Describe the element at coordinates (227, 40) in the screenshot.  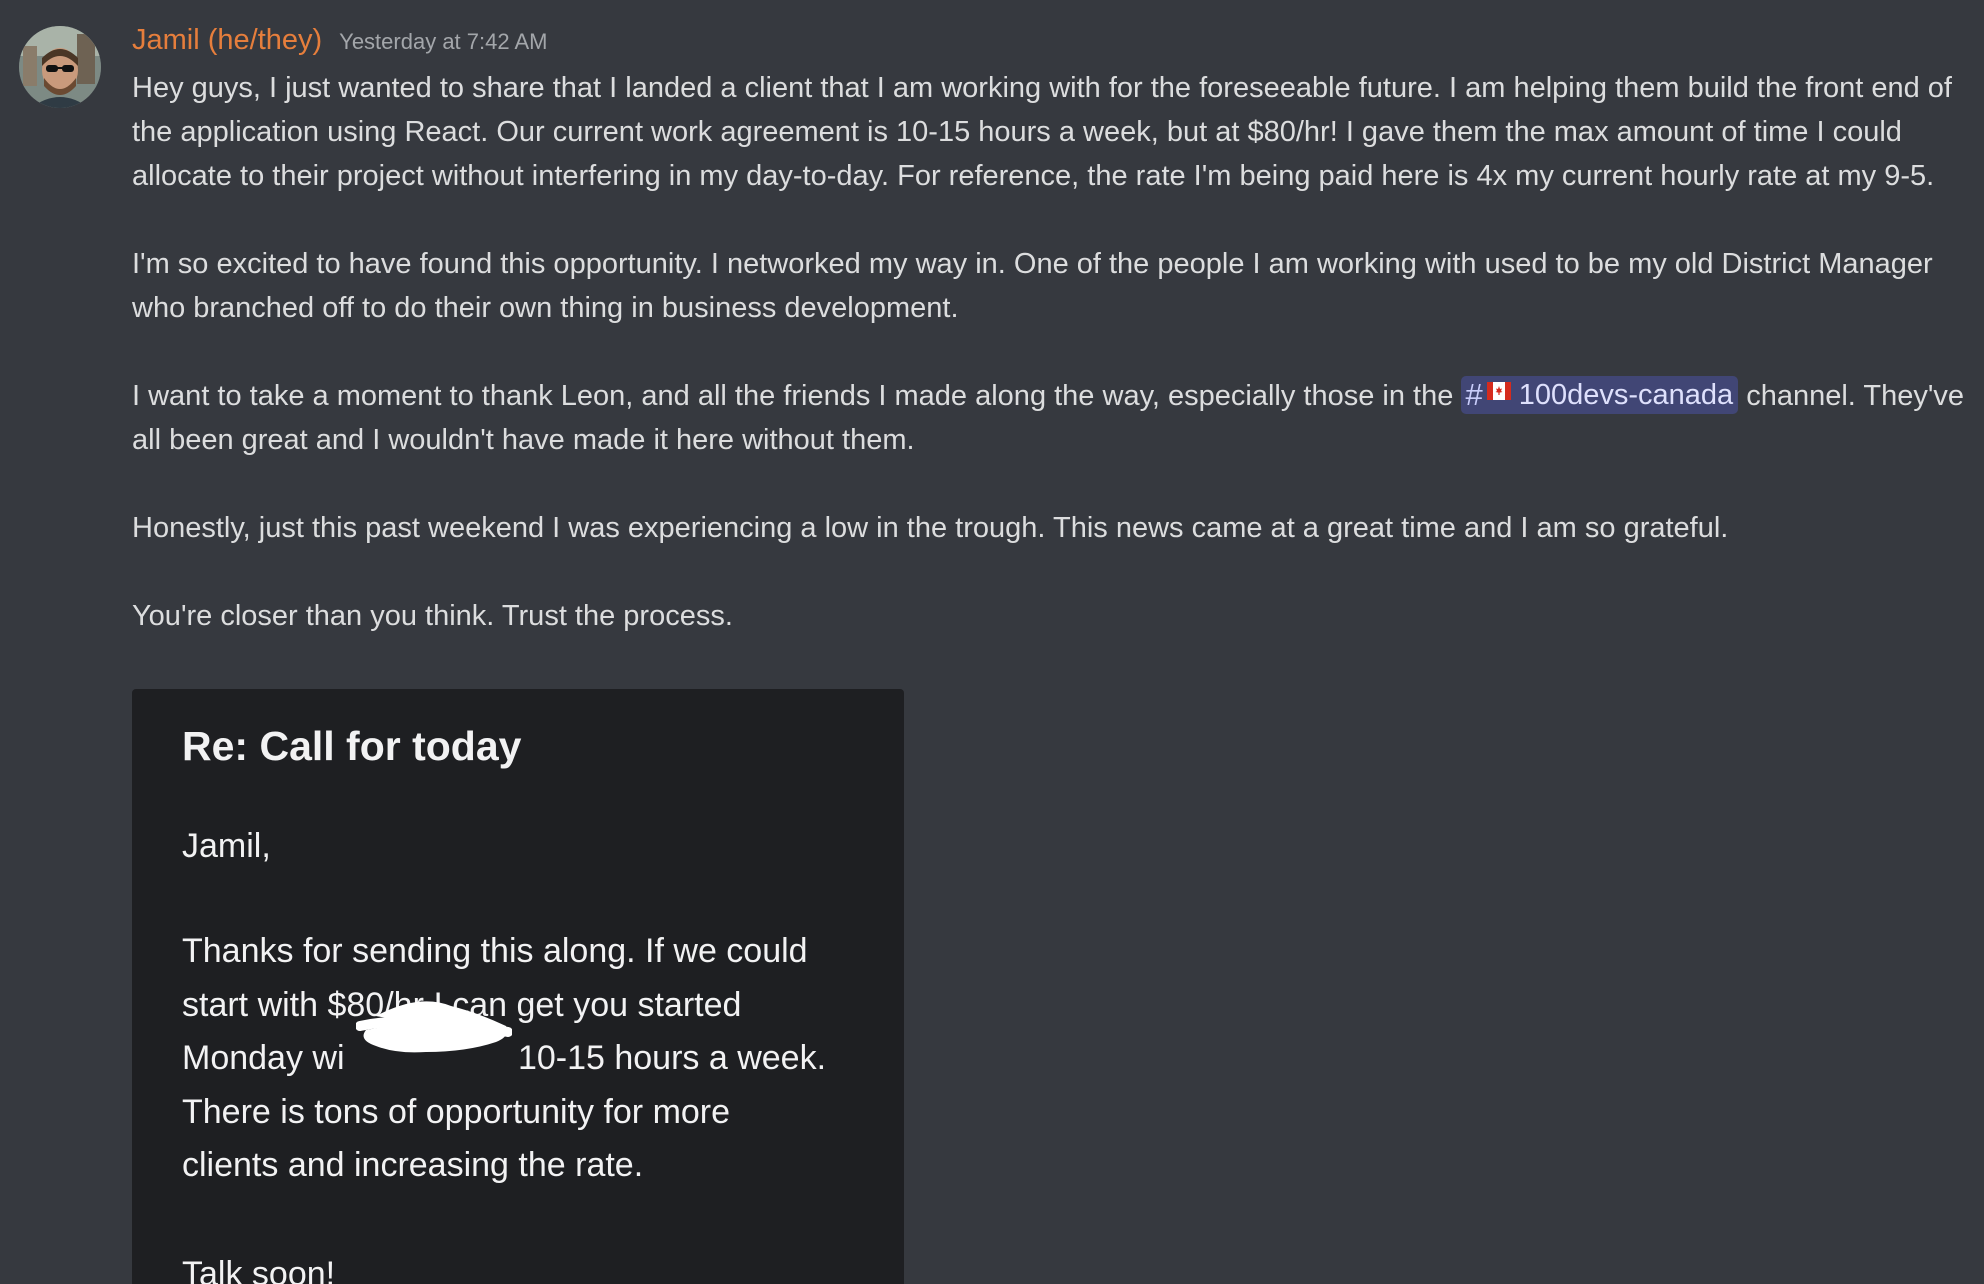
I see `author-username: Jamil (he/they)` at that location.